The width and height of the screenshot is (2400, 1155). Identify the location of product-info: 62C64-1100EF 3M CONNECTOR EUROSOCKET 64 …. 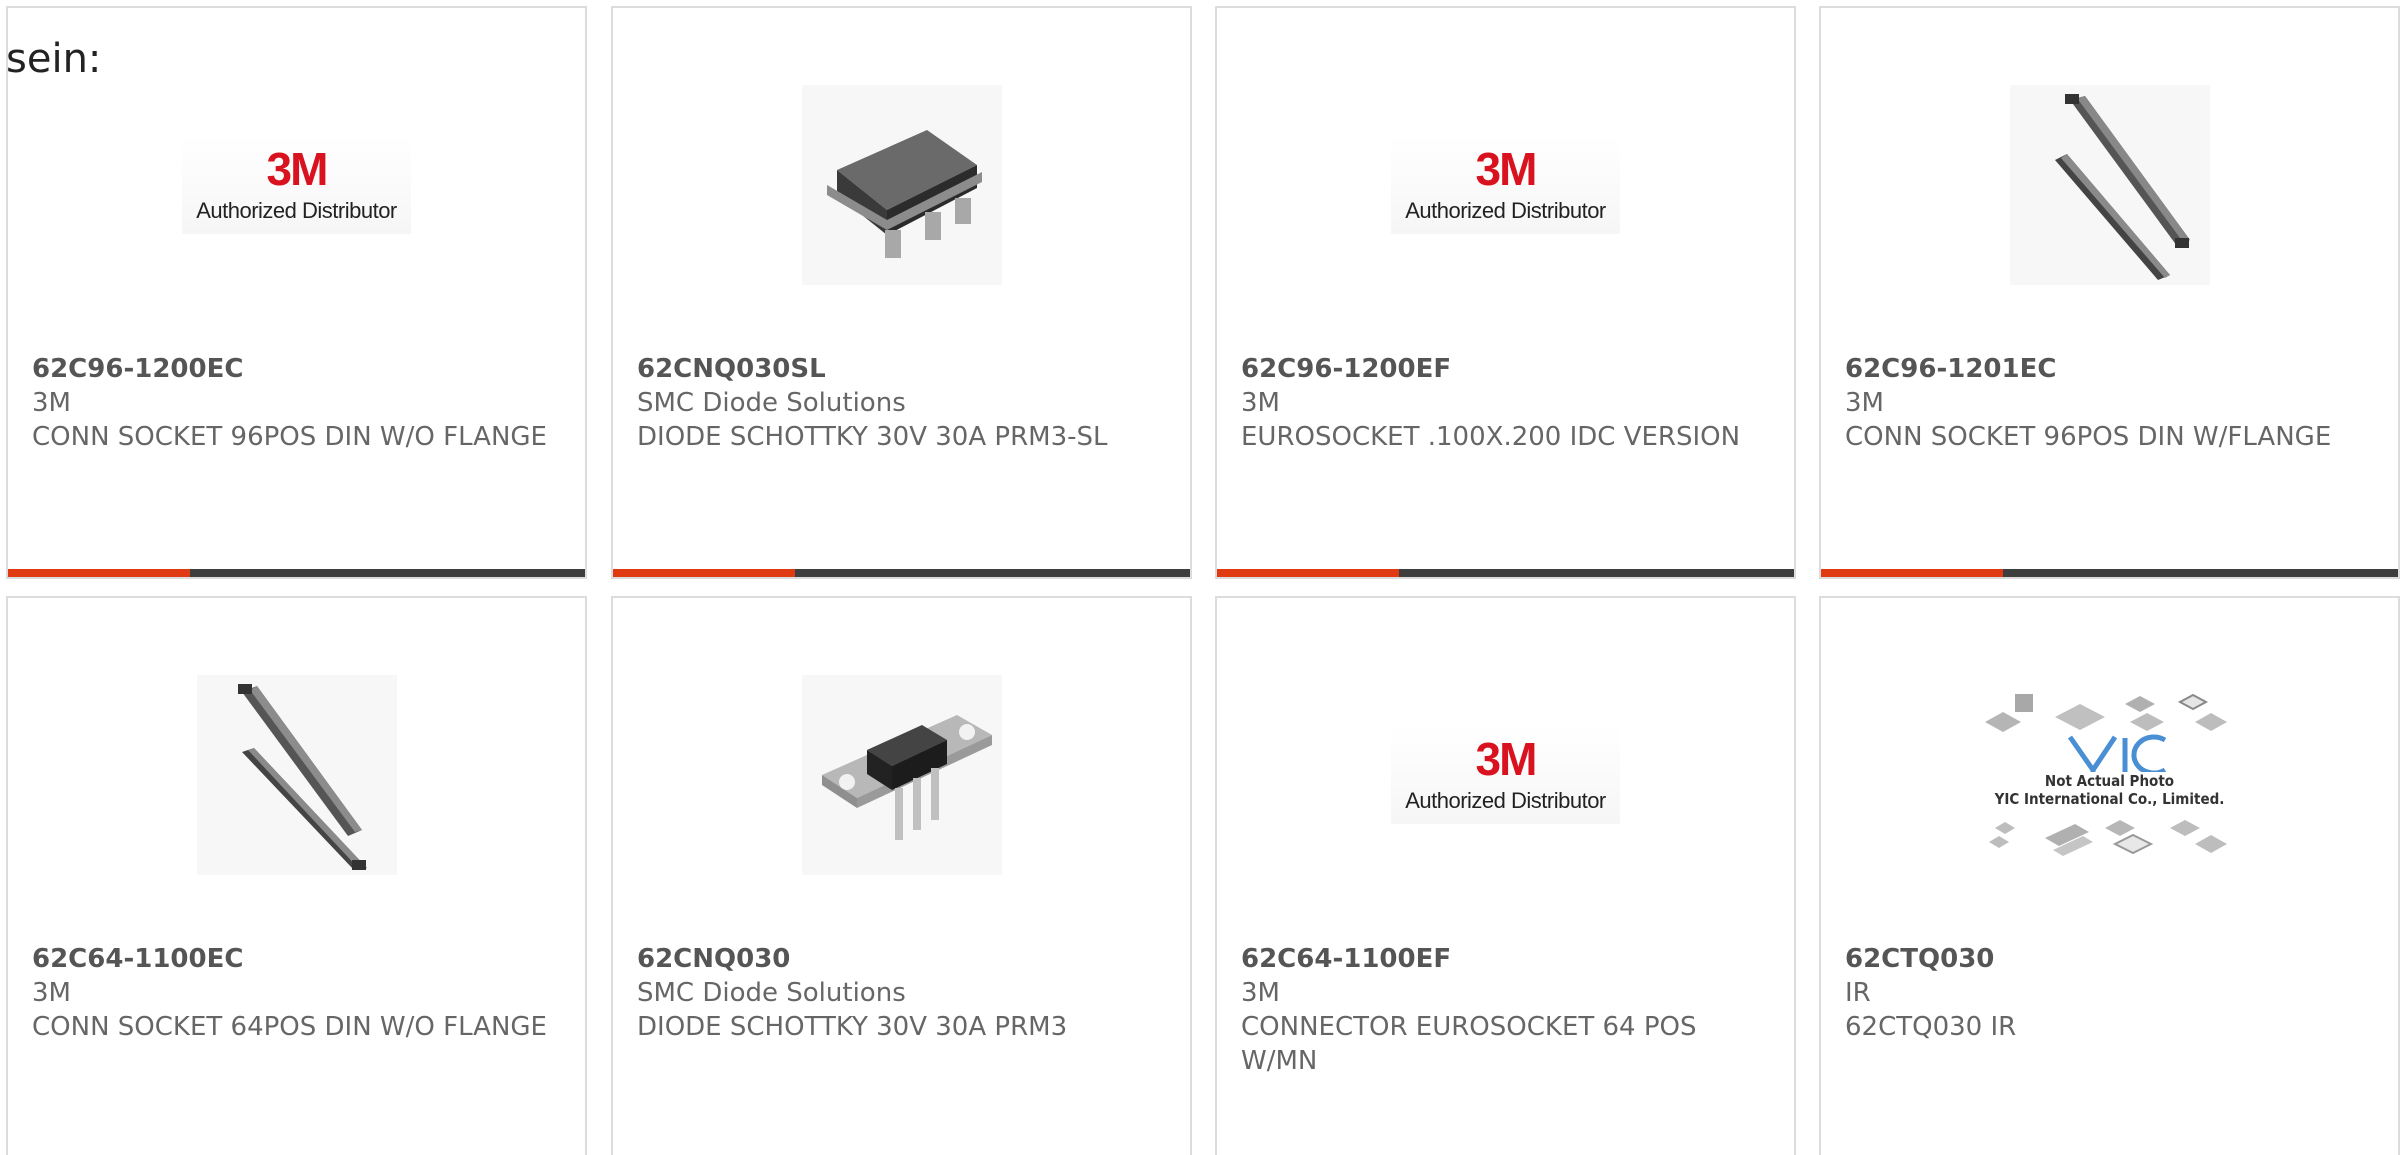
(1505, 1010).